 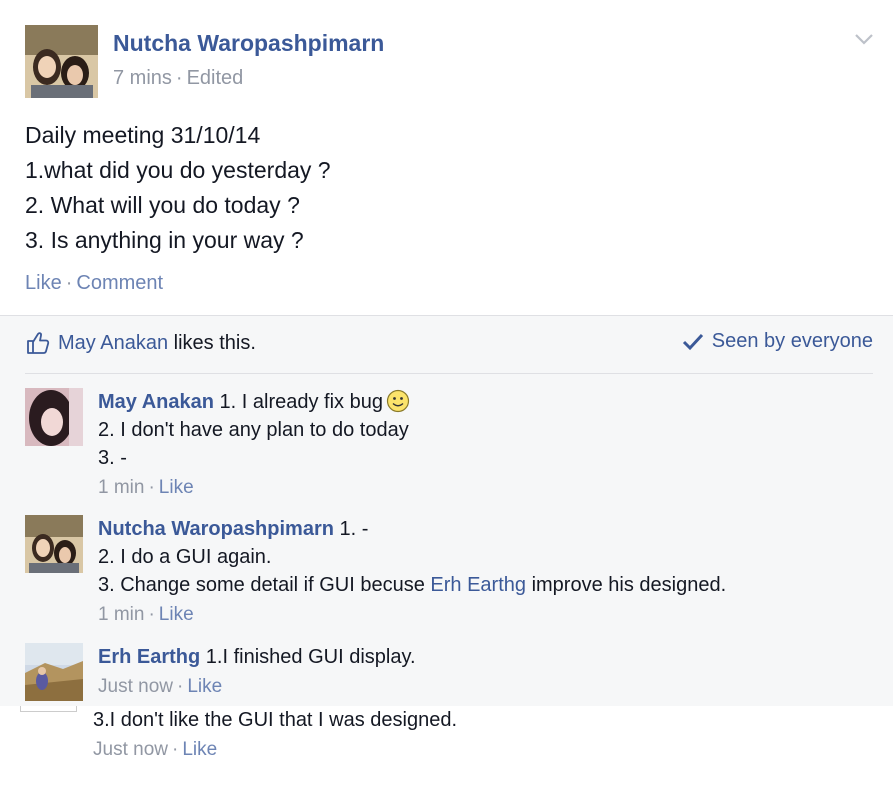 I want to click on liker-name: May Anakan, so click(x=113, y=343).